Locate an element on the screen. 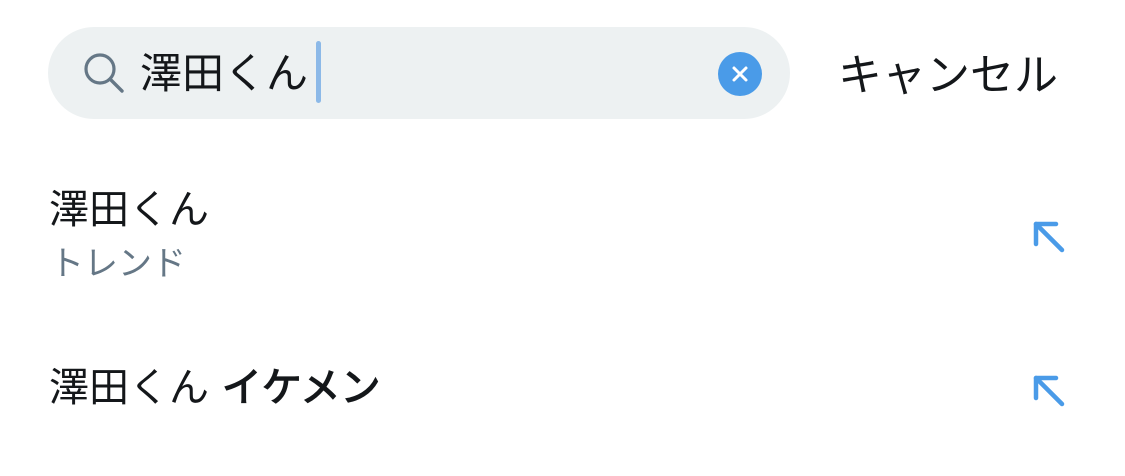 This screenshot has height=476, width=1125. clear-x-icon is located at coordinates (740, 74).